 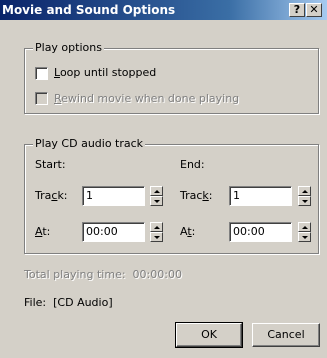 I want to click on start-at-down-button, so click(x=156, y=237).